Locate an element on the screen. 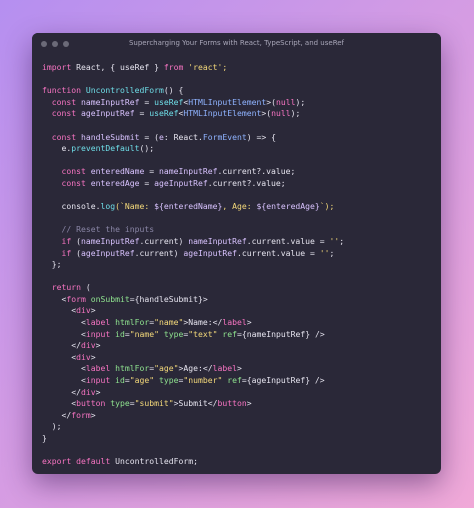 This screenshot has width=474, height=508. code-token: null is located at coordinates (285, 101).